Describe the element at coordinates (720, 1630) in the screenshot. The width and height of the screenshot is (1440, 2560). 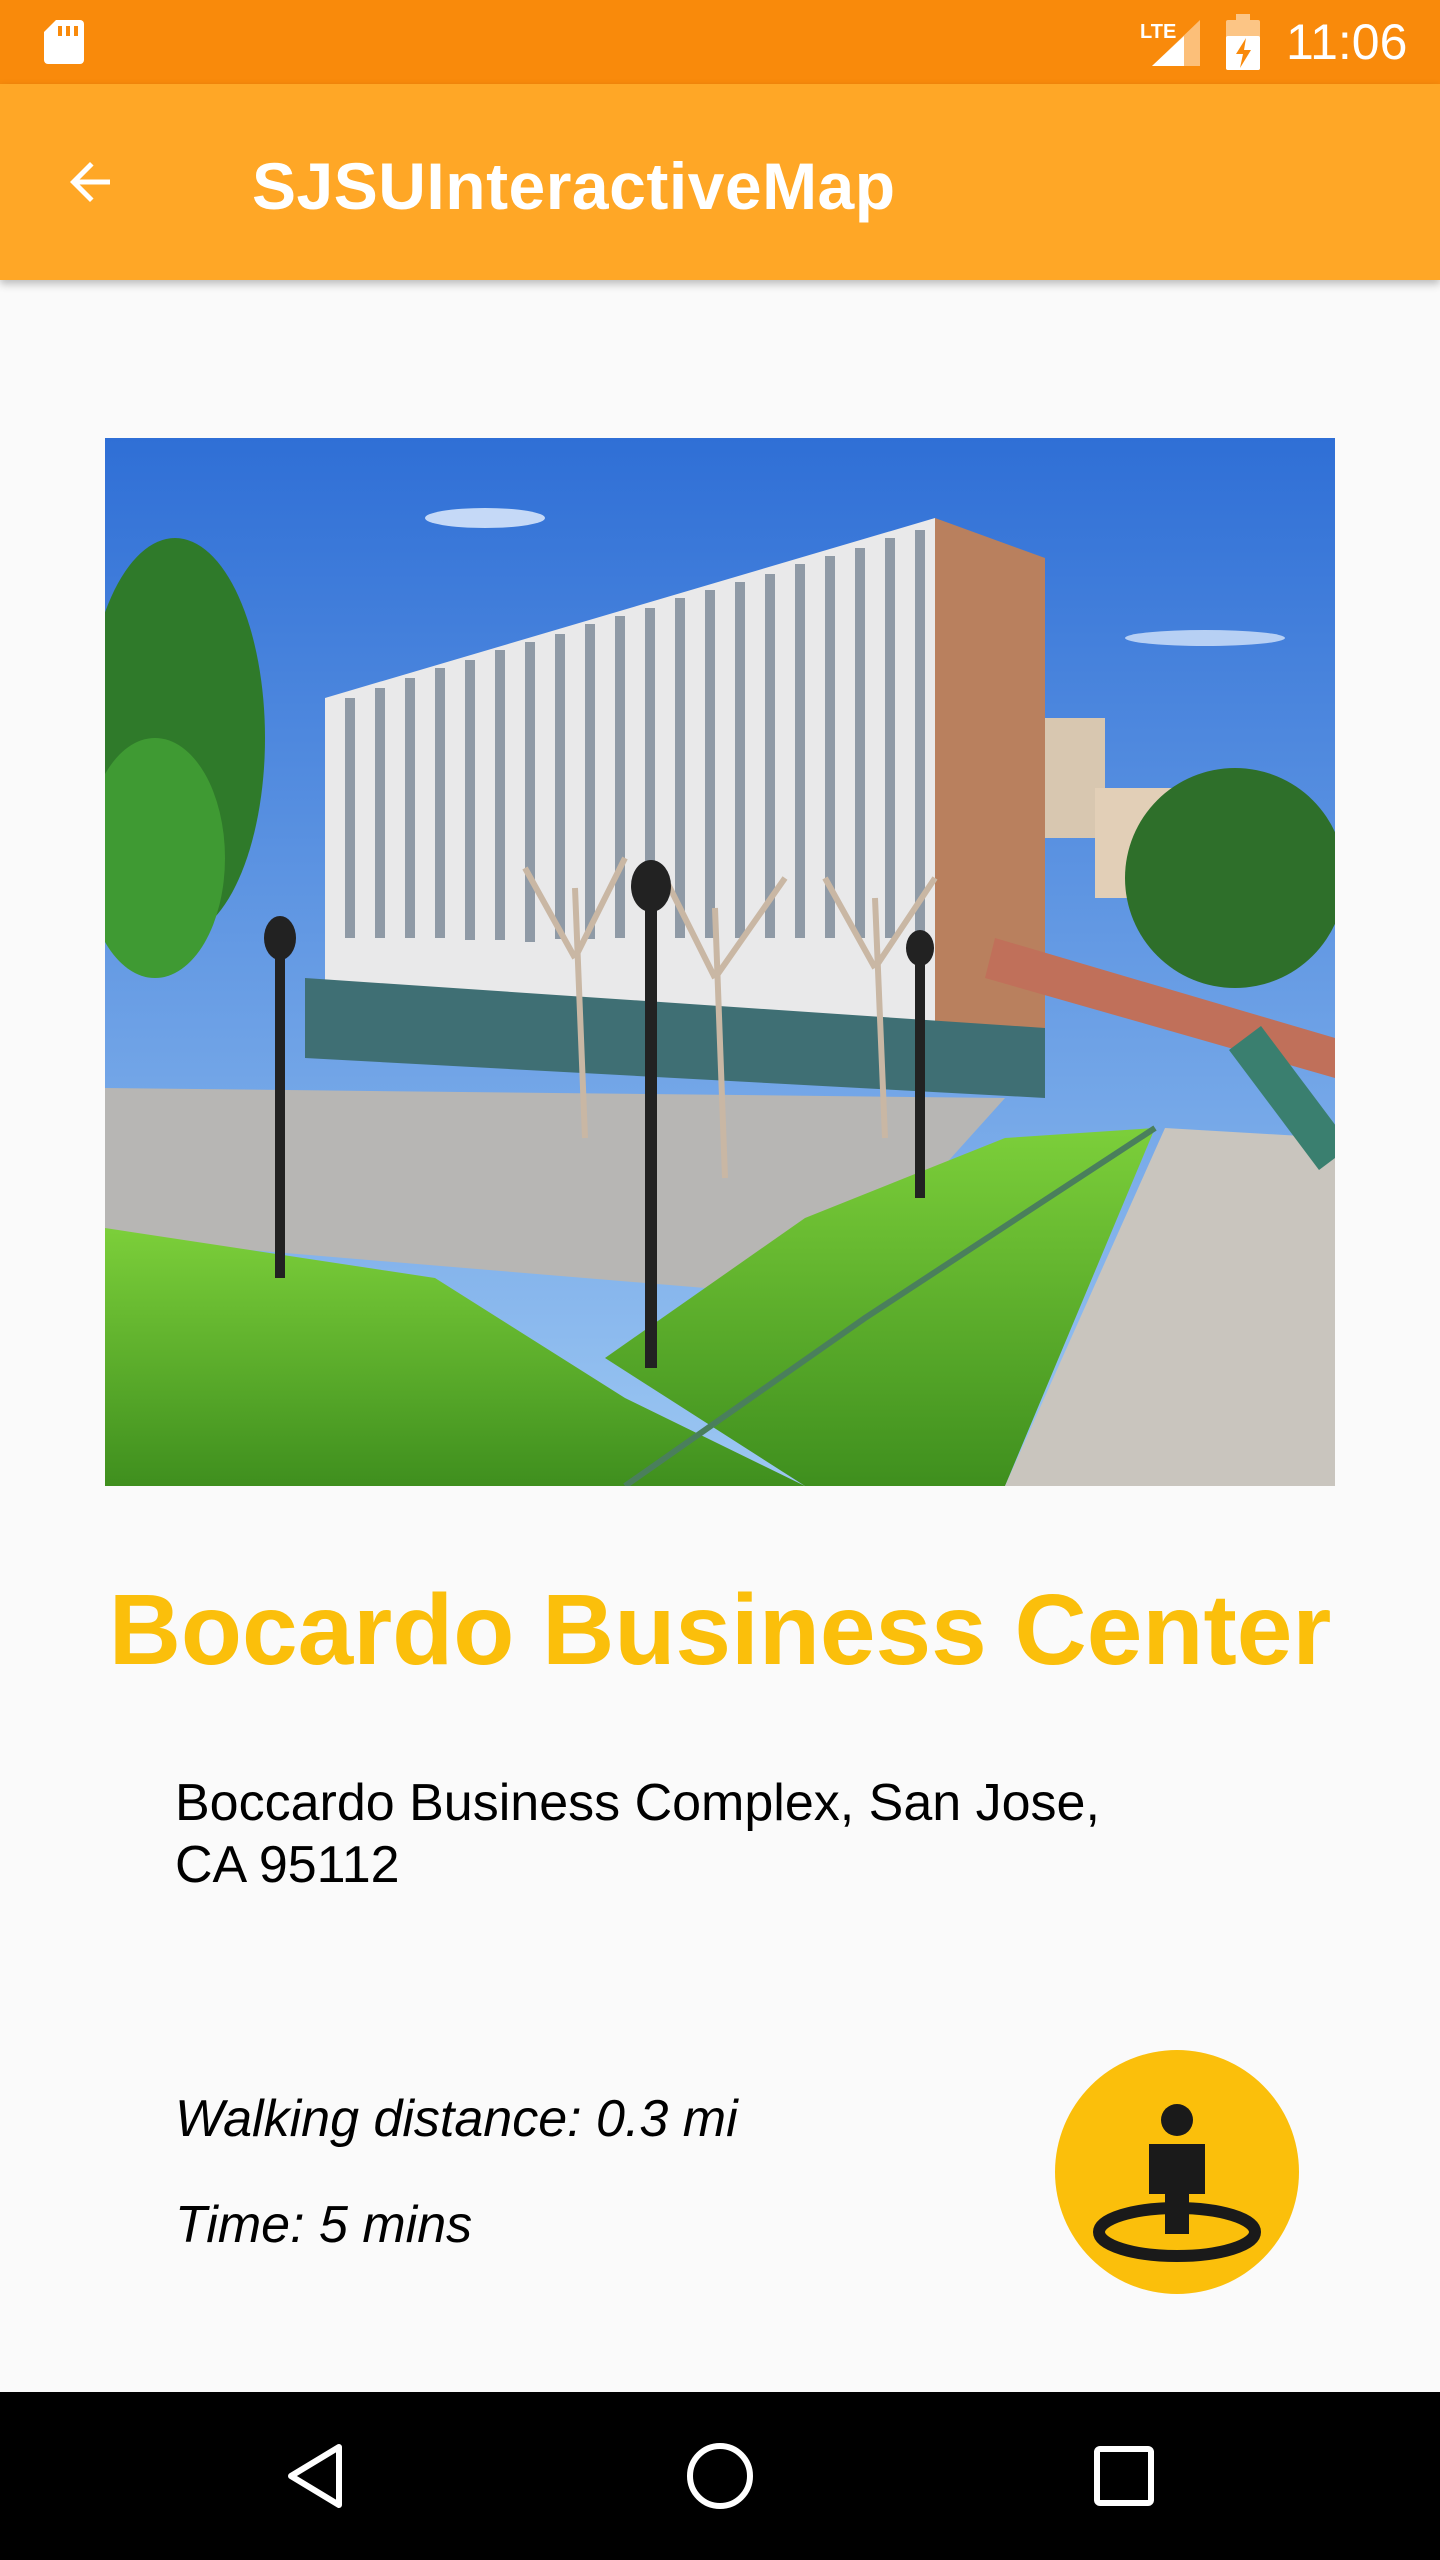
I see `building-name: Bocardo Business Center` at that location.